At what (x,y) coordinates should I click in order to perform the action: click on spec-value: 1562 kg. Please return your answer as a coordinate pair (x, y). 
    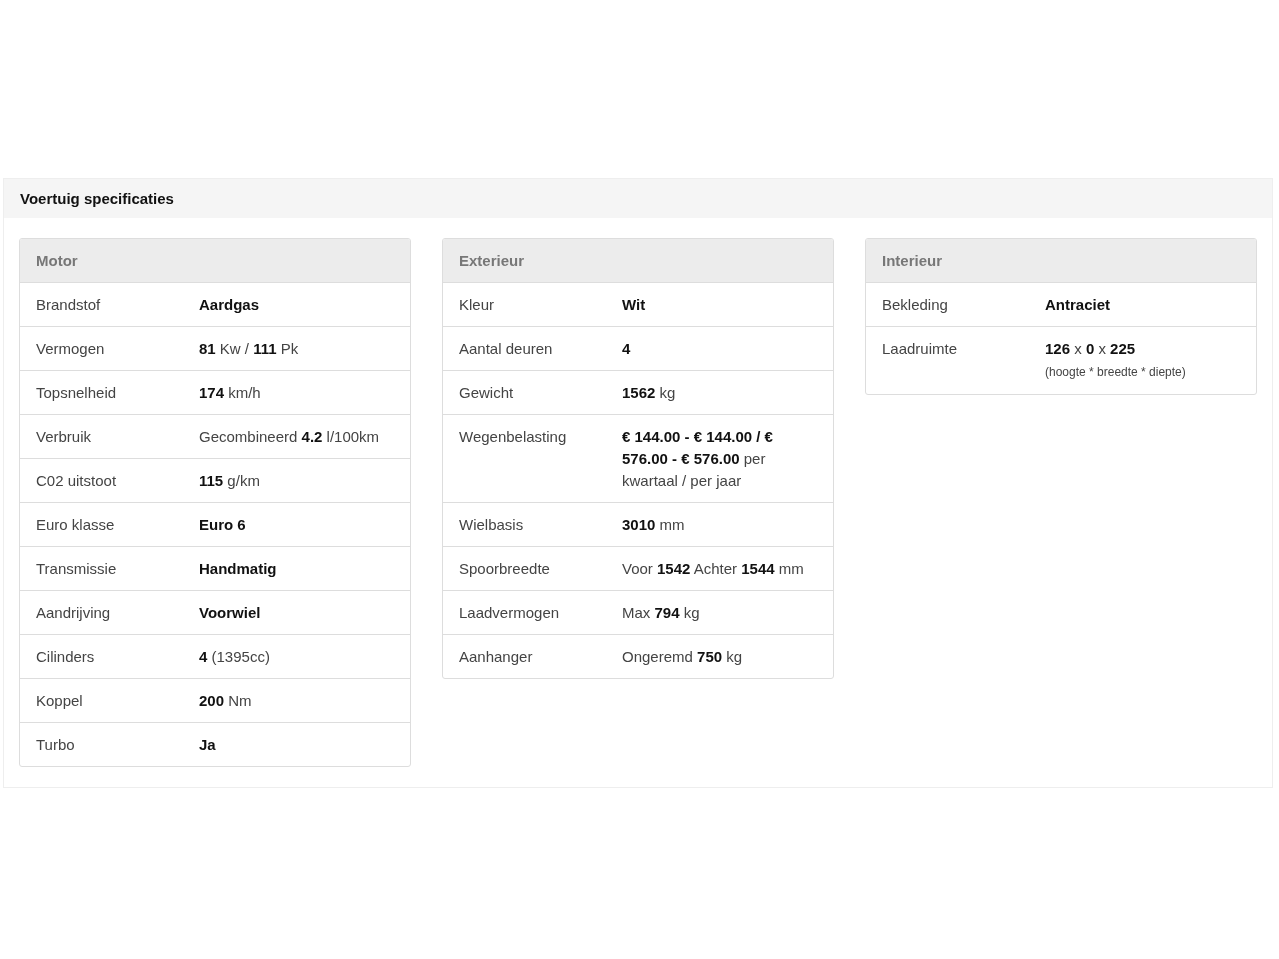
    Looking at the image, I should click on (649, 393).